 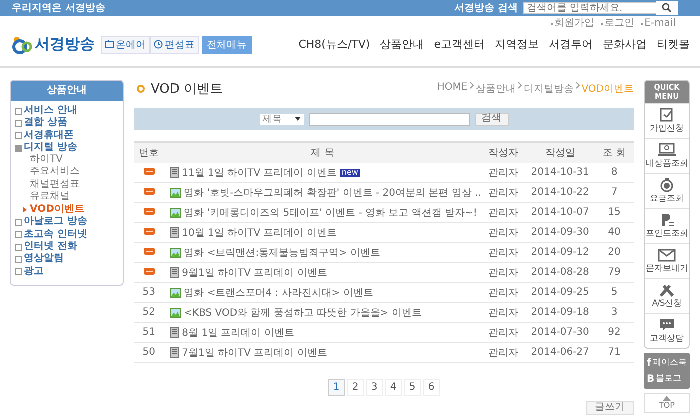 I want to click on post-title-link: 7월1일 하이TV 프리데이 이벤트, so click(x=255, y=353).